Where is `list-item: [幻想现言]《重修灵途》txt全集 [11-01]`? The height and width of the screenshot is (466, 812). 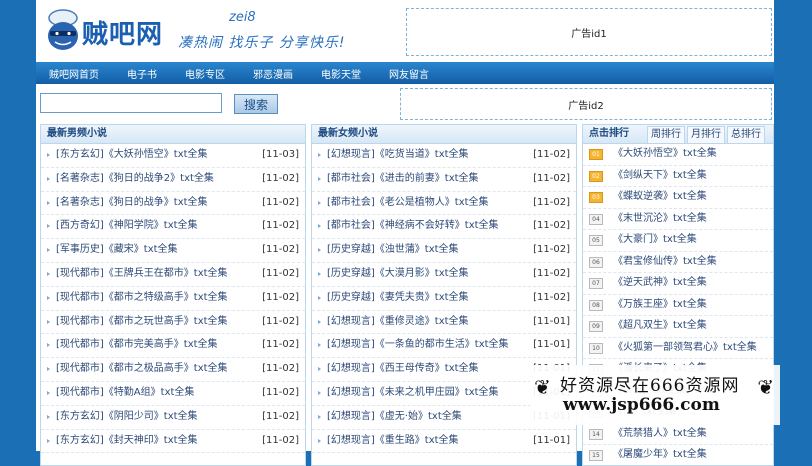 list-item: [幻想现言]《重修灵途》txt全集 [11-01] is located at coordinates (444, 323).